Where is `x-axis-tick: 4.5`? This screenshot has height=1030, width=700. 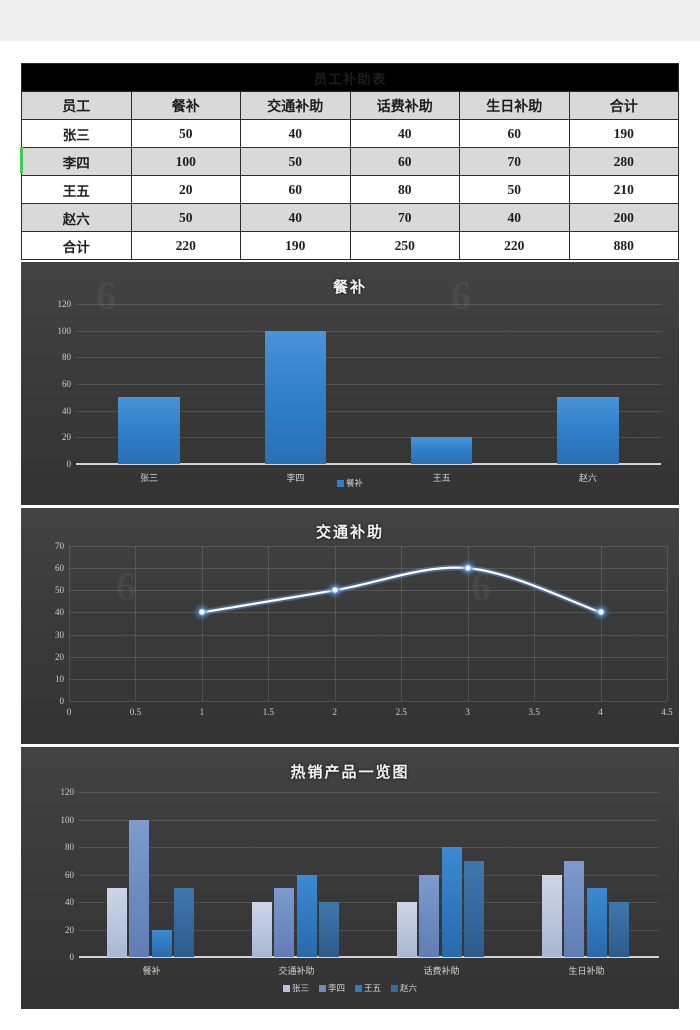
x-axis-tick: 4.5 is located at coordinates (667, 712).